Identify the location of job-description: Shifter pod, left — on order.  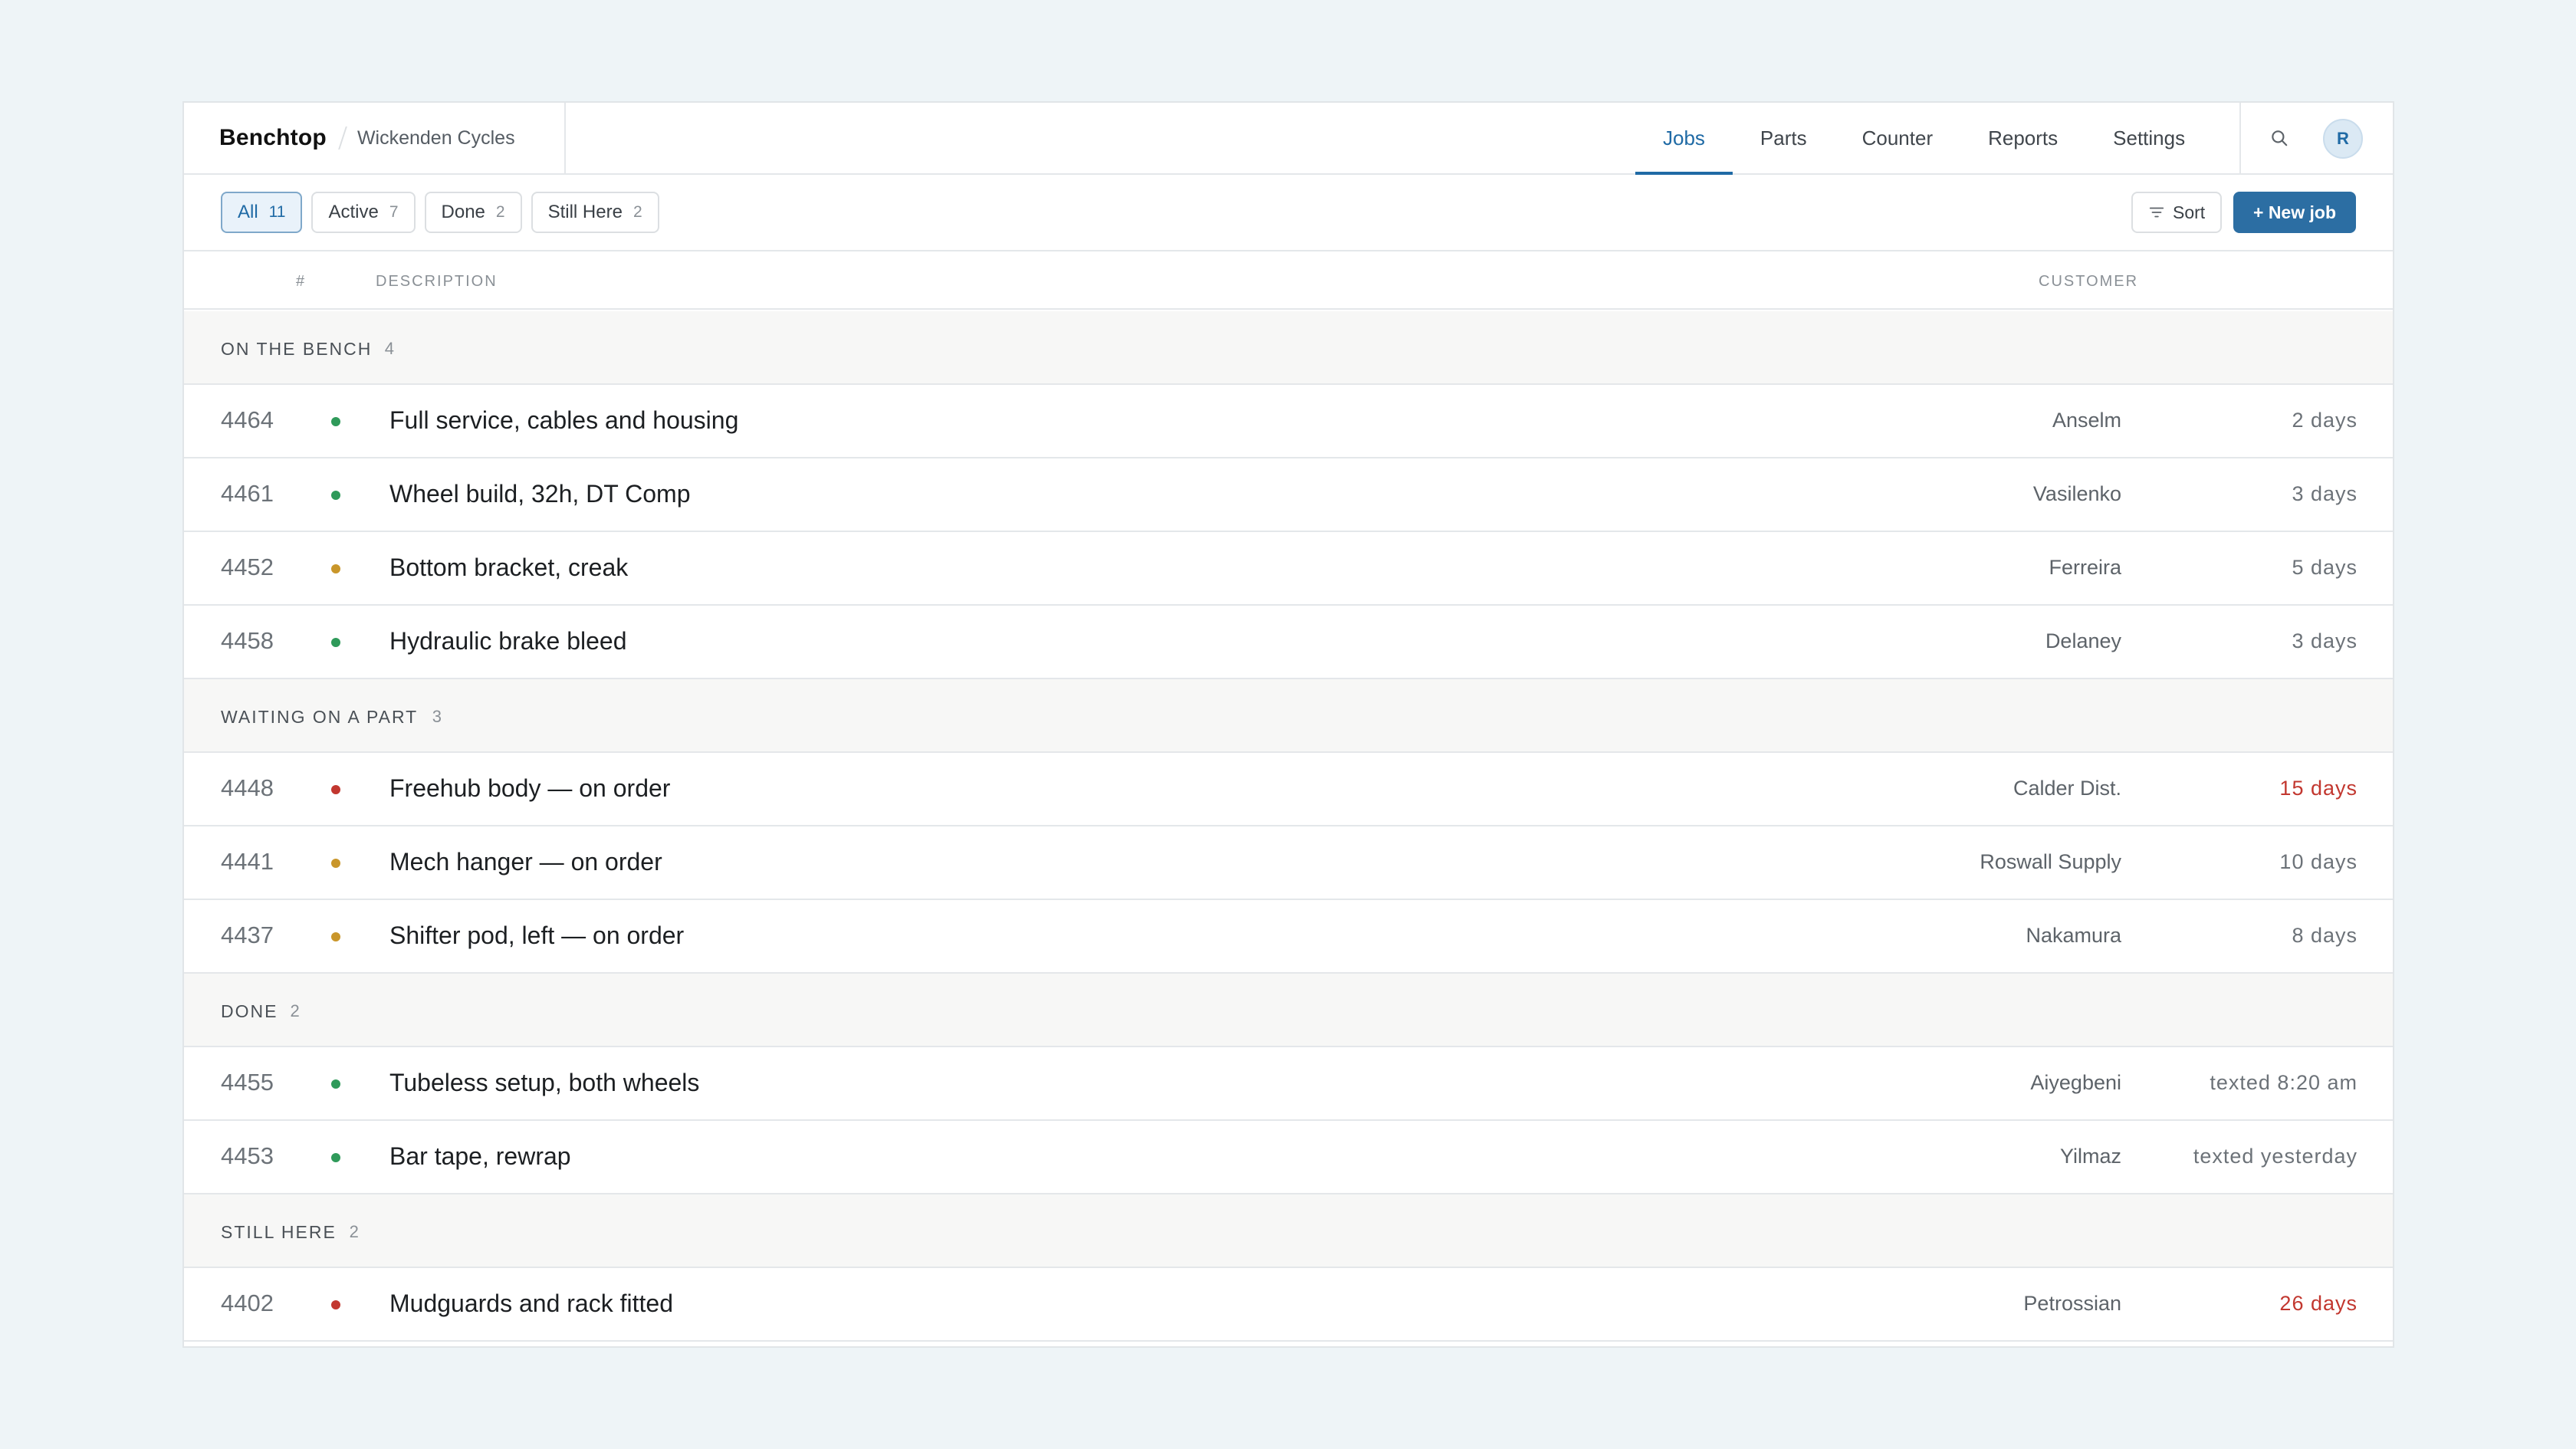
(537, 935).